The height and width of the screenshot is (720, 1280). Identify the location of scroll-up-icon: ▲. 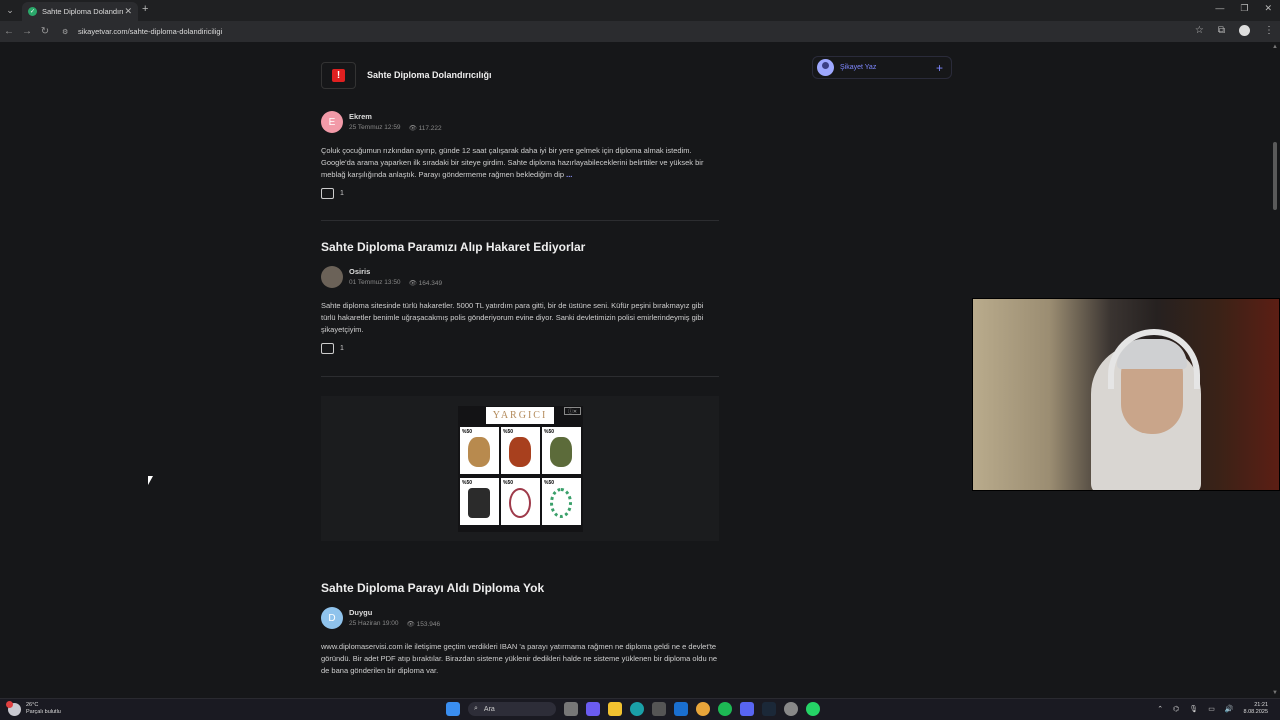
(1275, 47).